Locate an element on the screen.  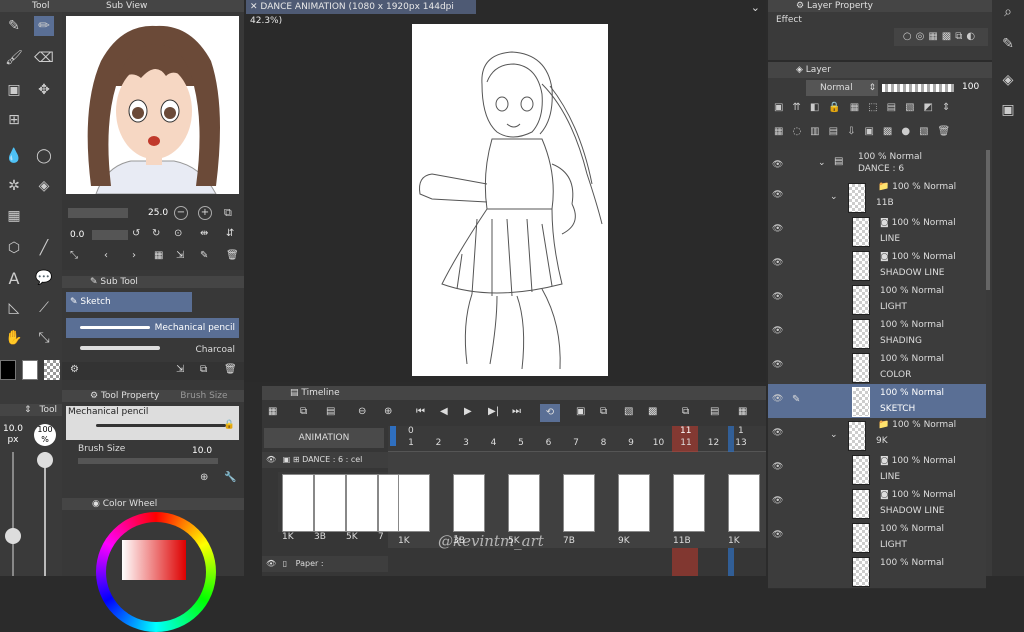
fill-tool-icon: ◈ is located at coordinates (44, 186).